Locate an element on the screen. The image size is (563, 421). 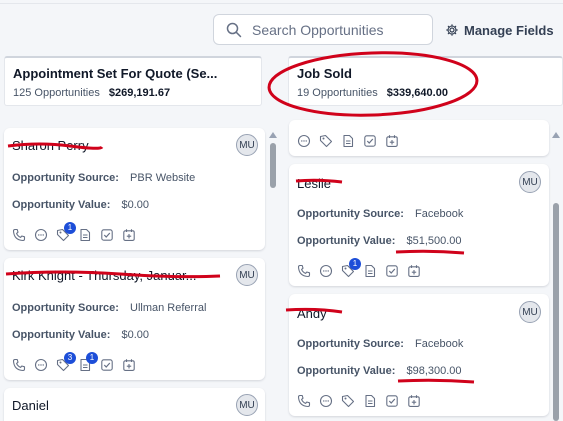
opportunity-name: Andy is located at coordinates (312, 313).